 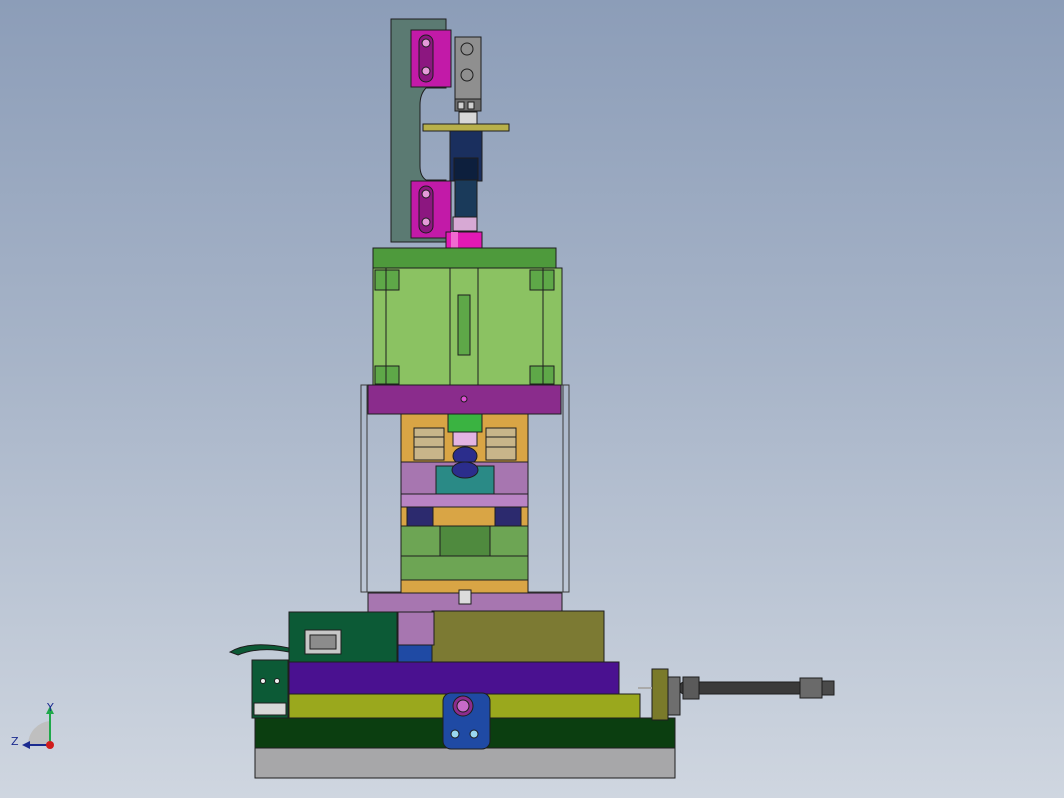 What do you see at coordinates (518, 636) in the screenshot?
I see `olive-lower-block` at bounding box center [518, 636].